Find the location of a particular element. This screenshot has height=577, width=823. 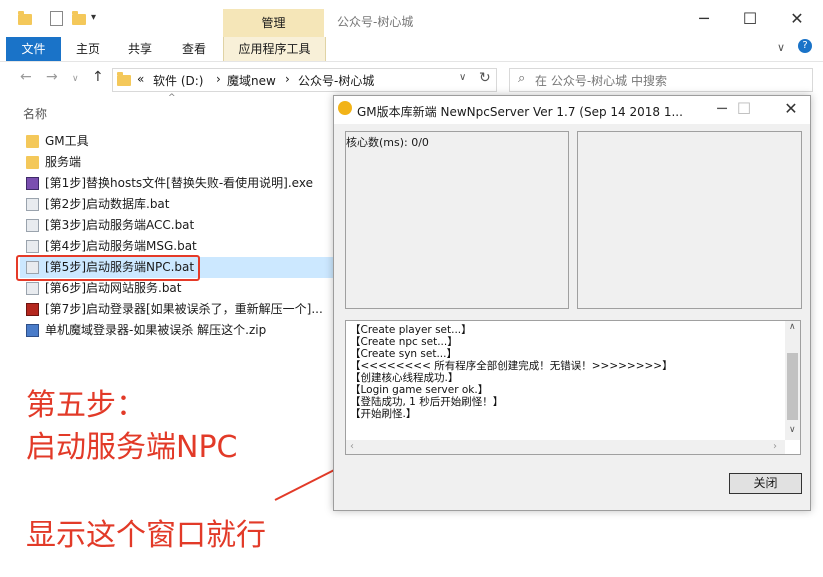

refresh-icon: ↻ is located at coordinates (485, 78).